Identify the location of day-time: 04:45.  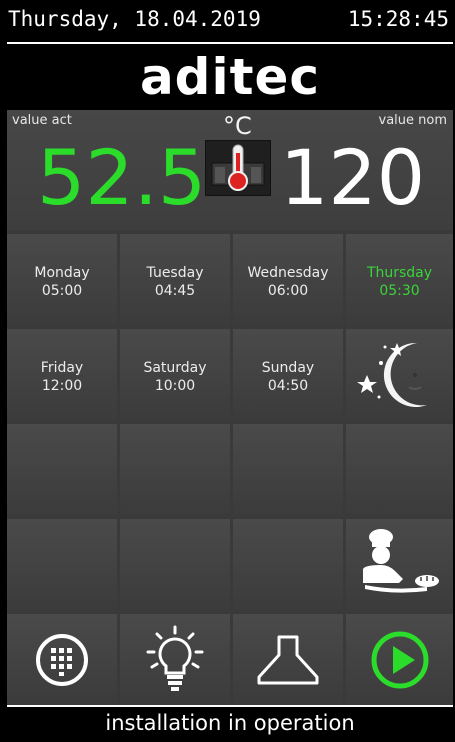
(175, 291).